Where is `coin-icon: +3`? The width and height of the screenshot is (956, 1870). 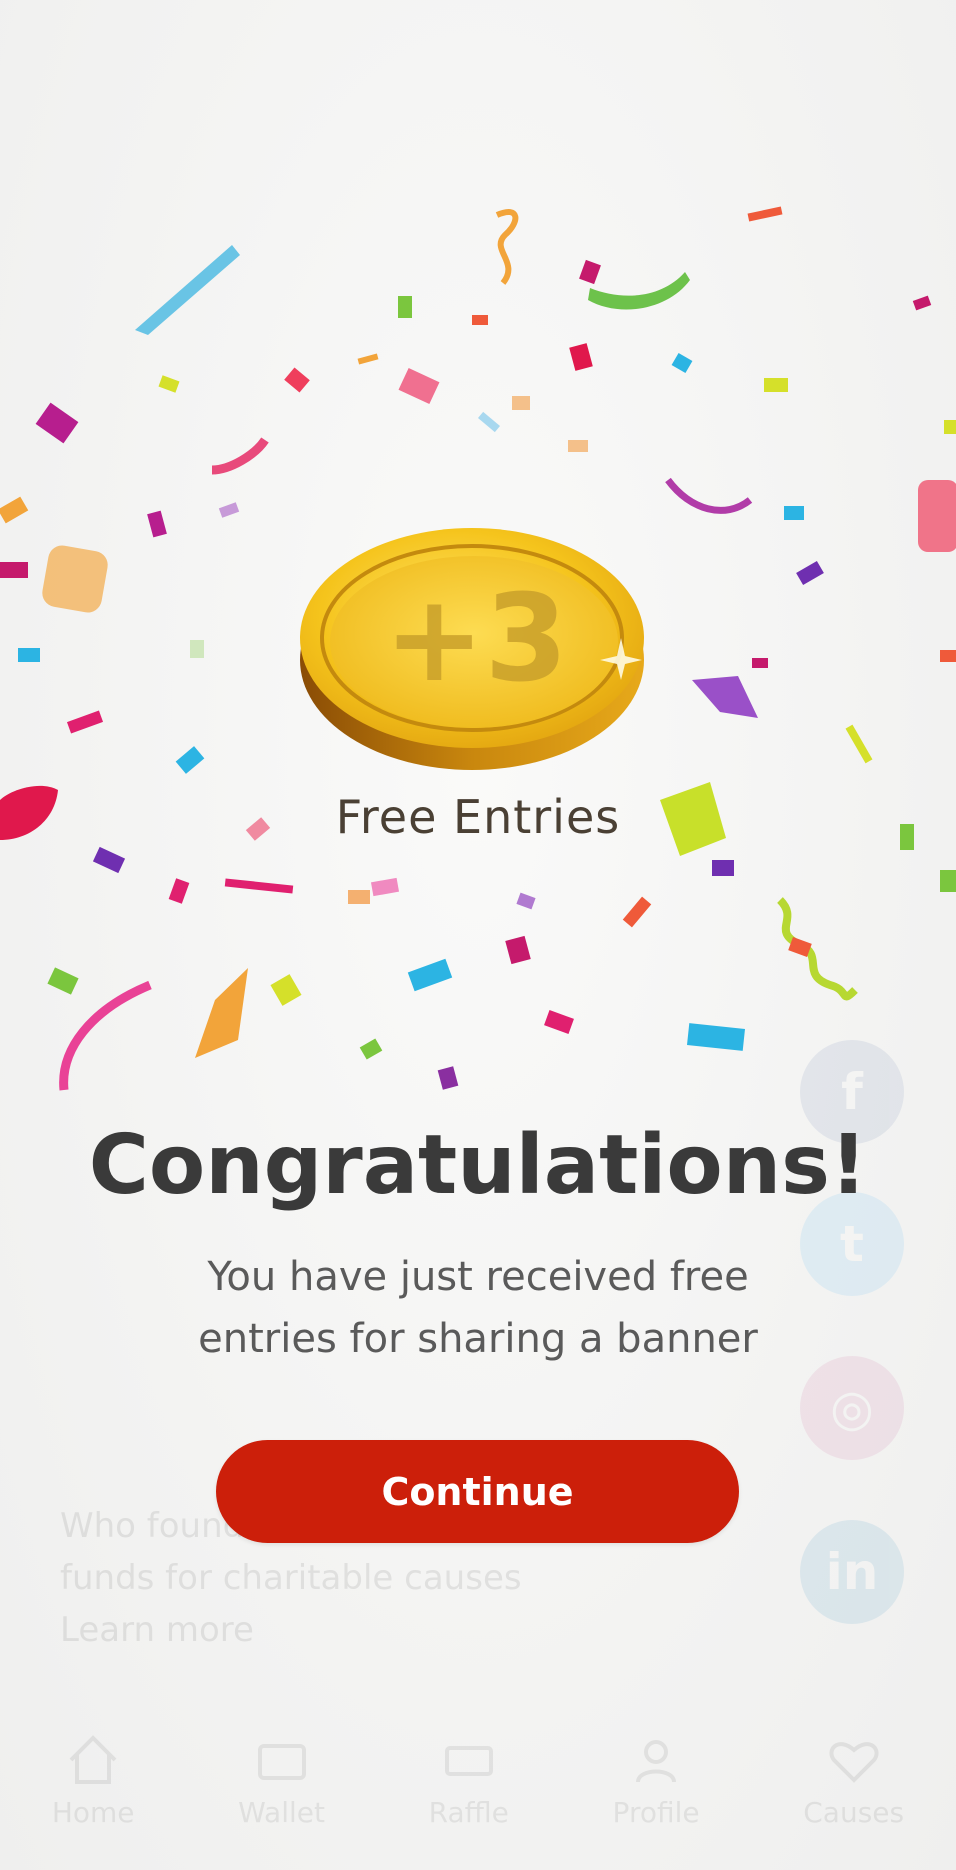 coin-icon: +3 is located at coordinates (472, 649).